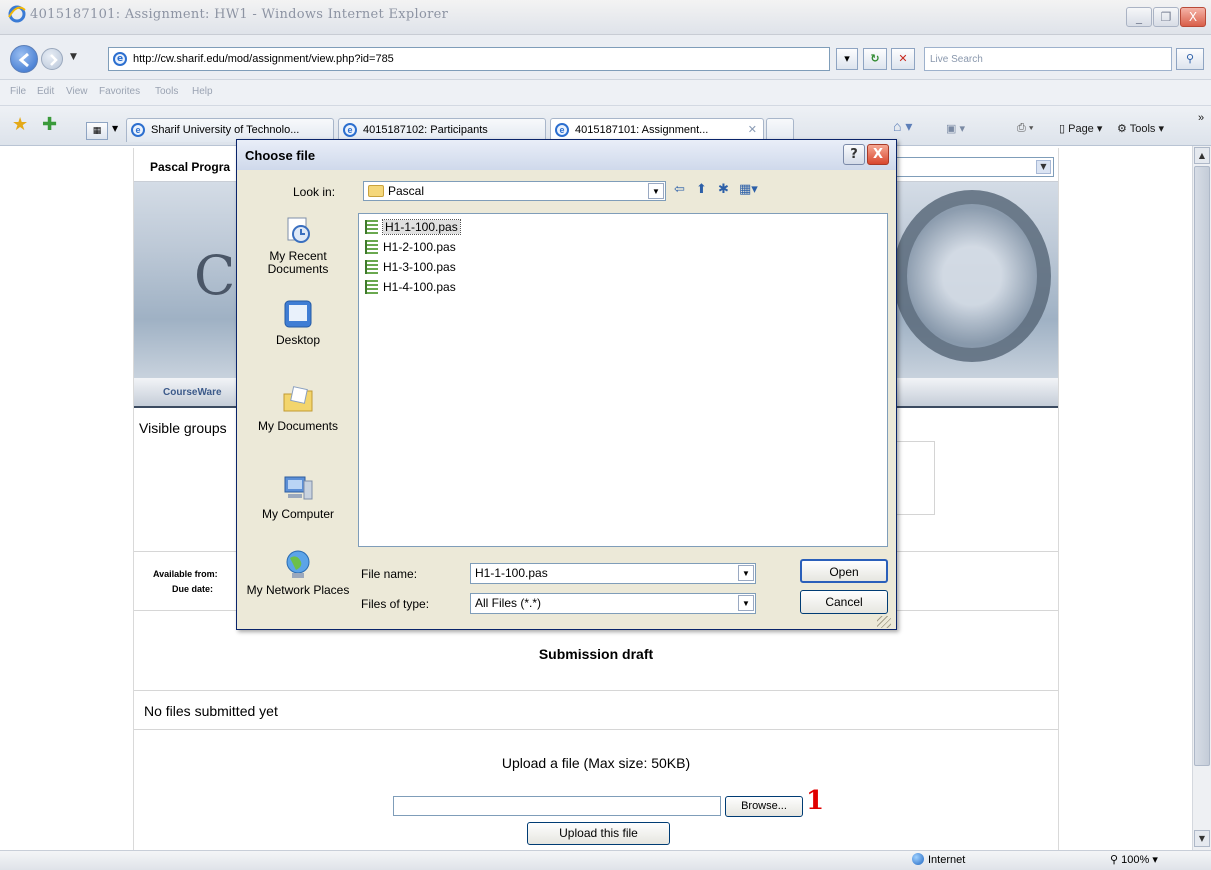 The height and width of the screenshot is (870, 1211). What do you see at coordinates (1202, 838) in the screenshot?
I see `scroll-down-icon: ▼` at bounding box center [1202, 838].